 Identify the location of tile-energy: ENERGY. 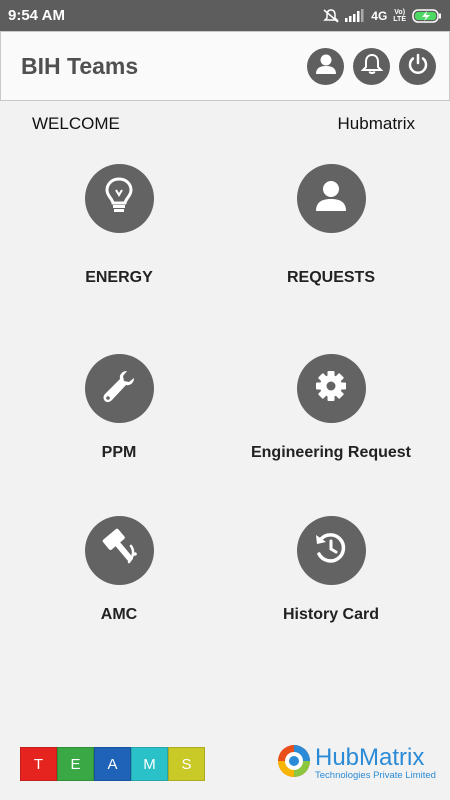
(119, 225).